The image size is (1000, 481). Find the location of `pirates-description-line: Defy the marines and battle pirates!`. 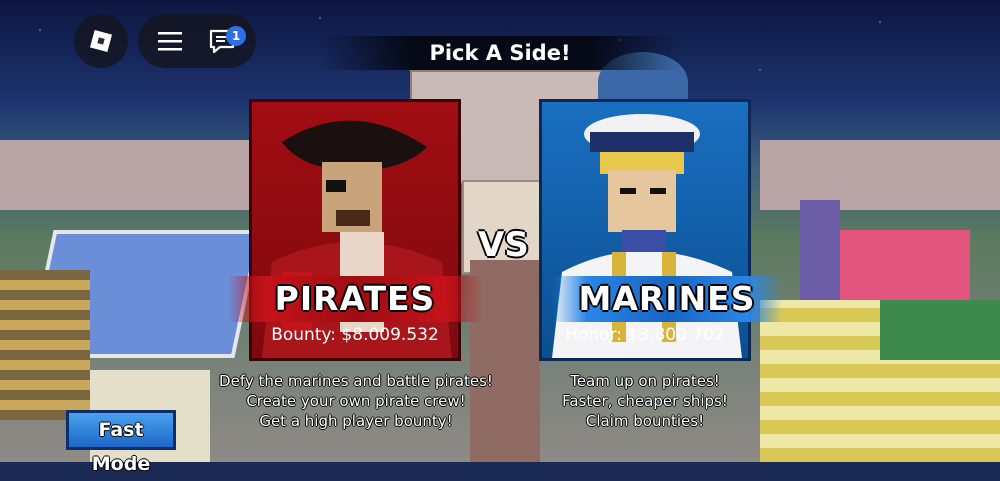

pirates-description-line: Defy the marines and battle pirates! is located at coordinates (356, 381).